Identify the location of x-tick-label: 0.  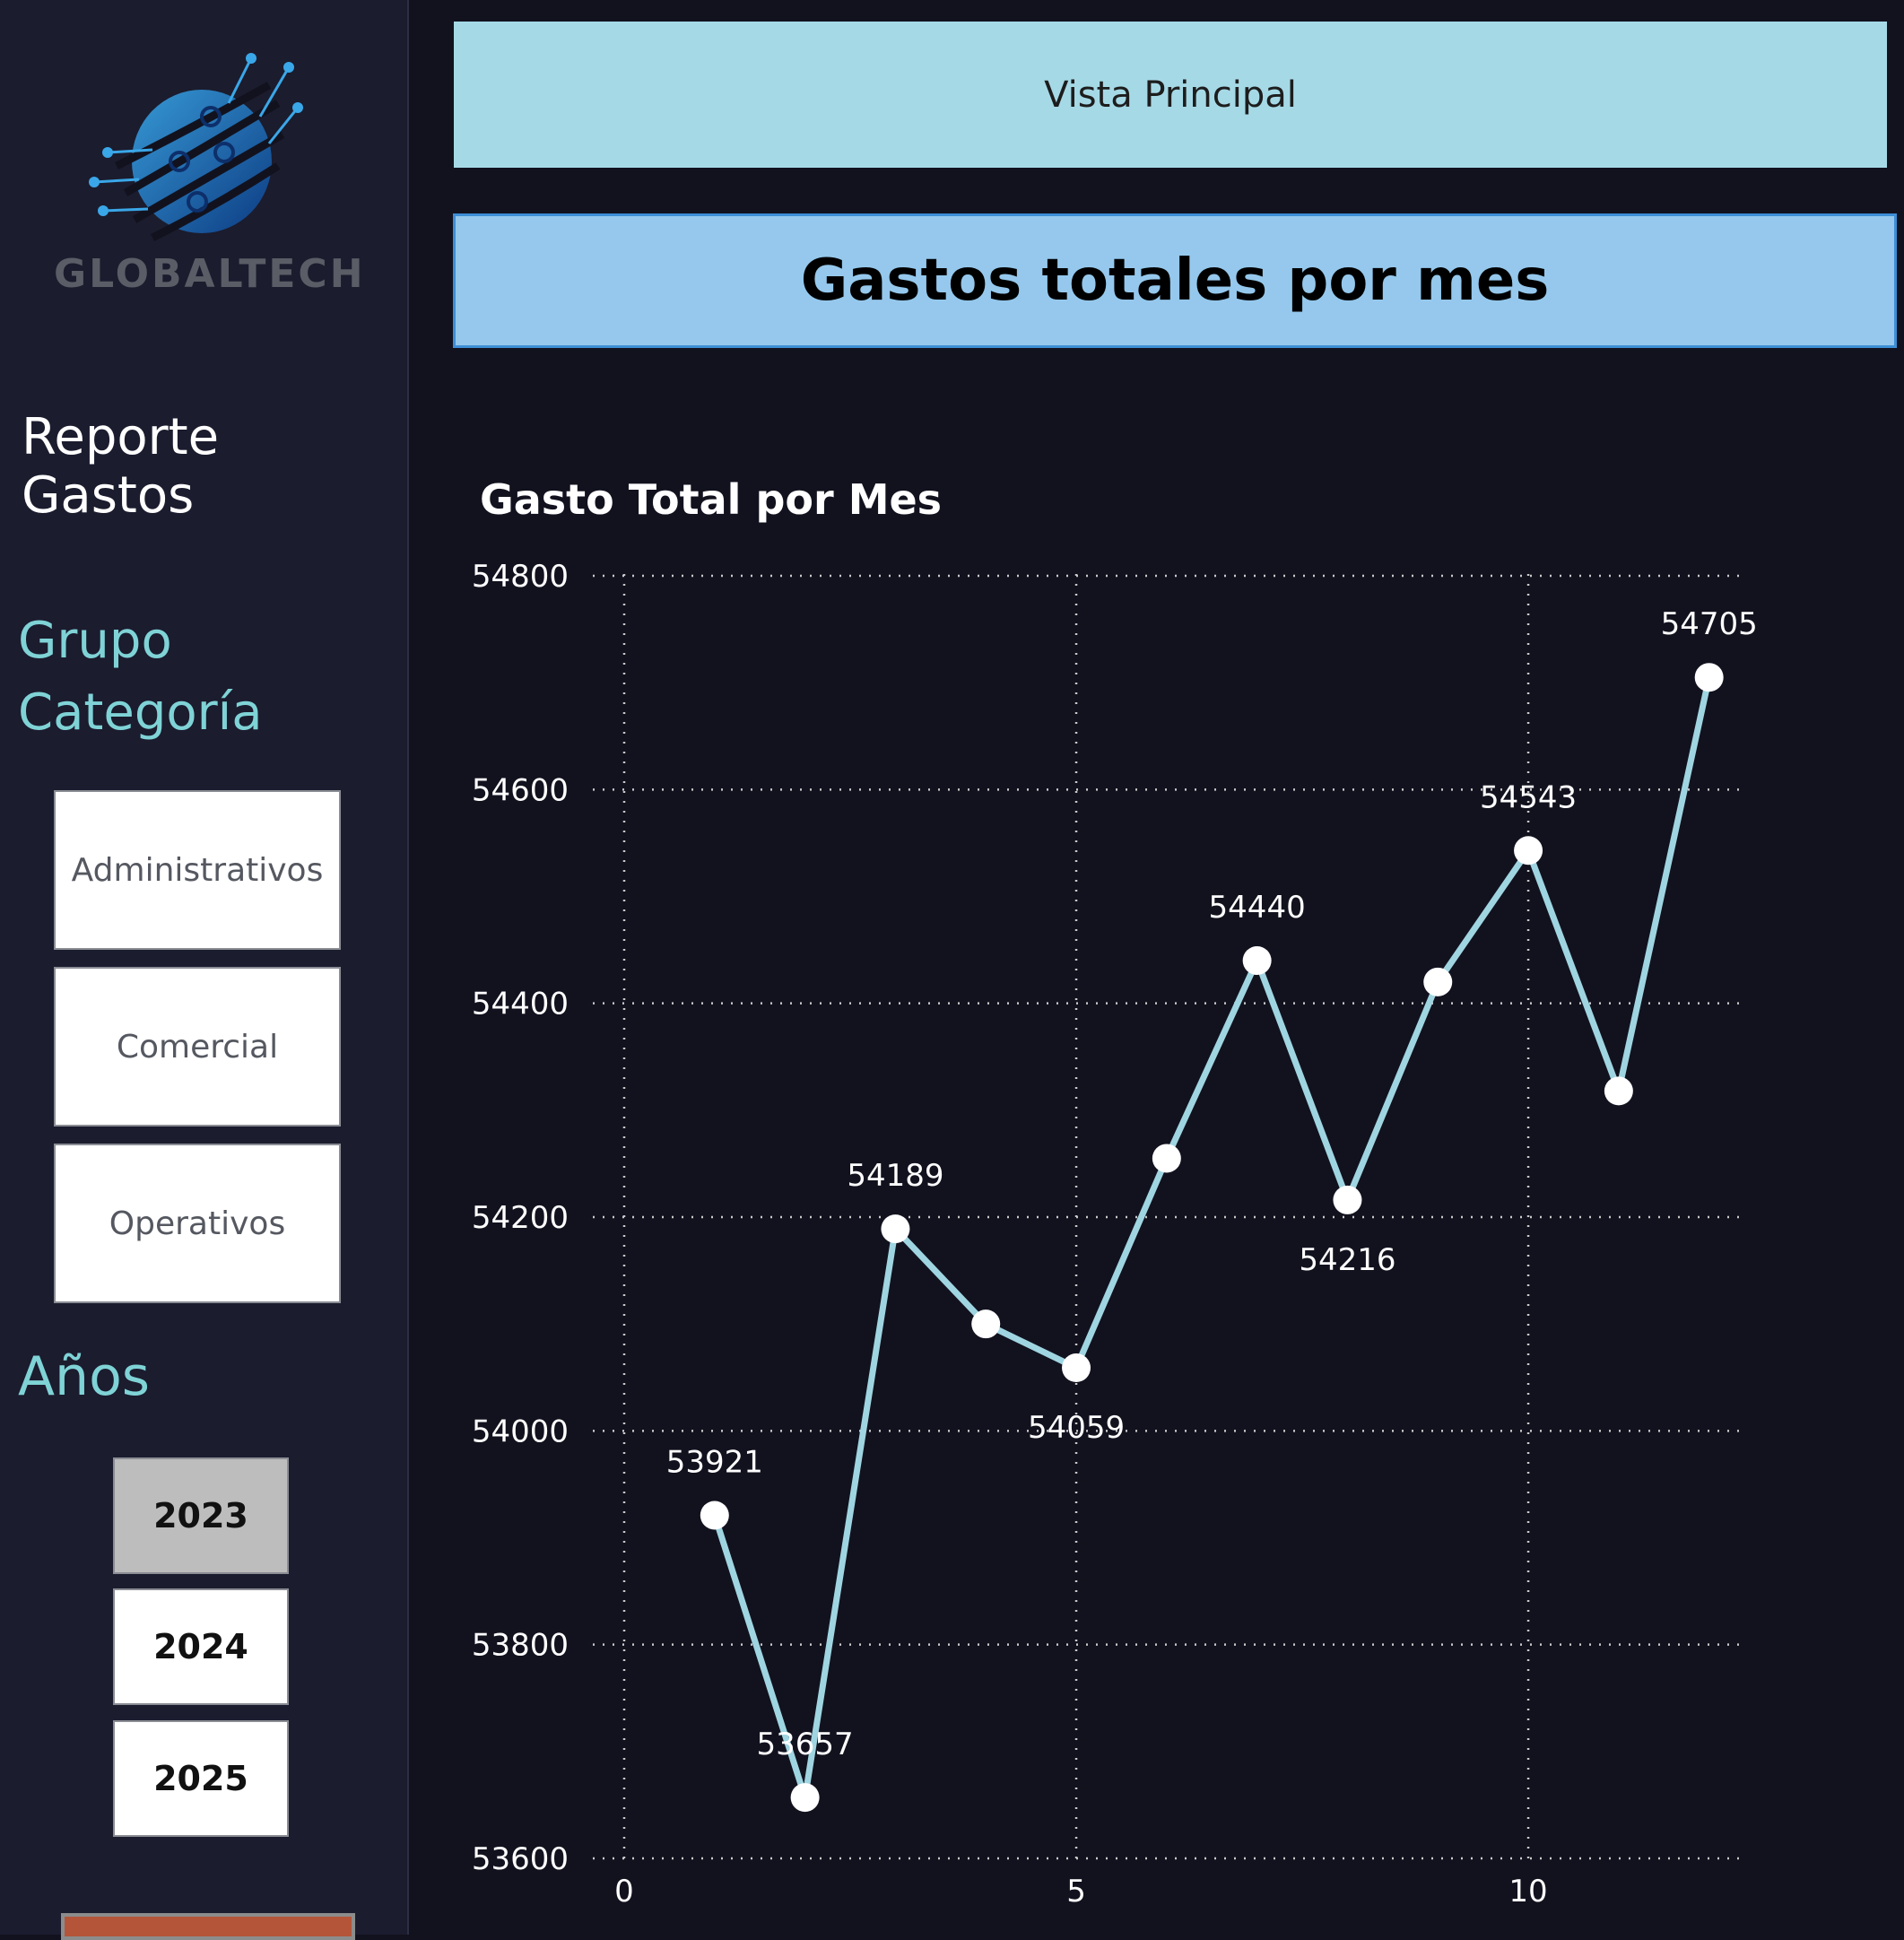
(624, 1892).